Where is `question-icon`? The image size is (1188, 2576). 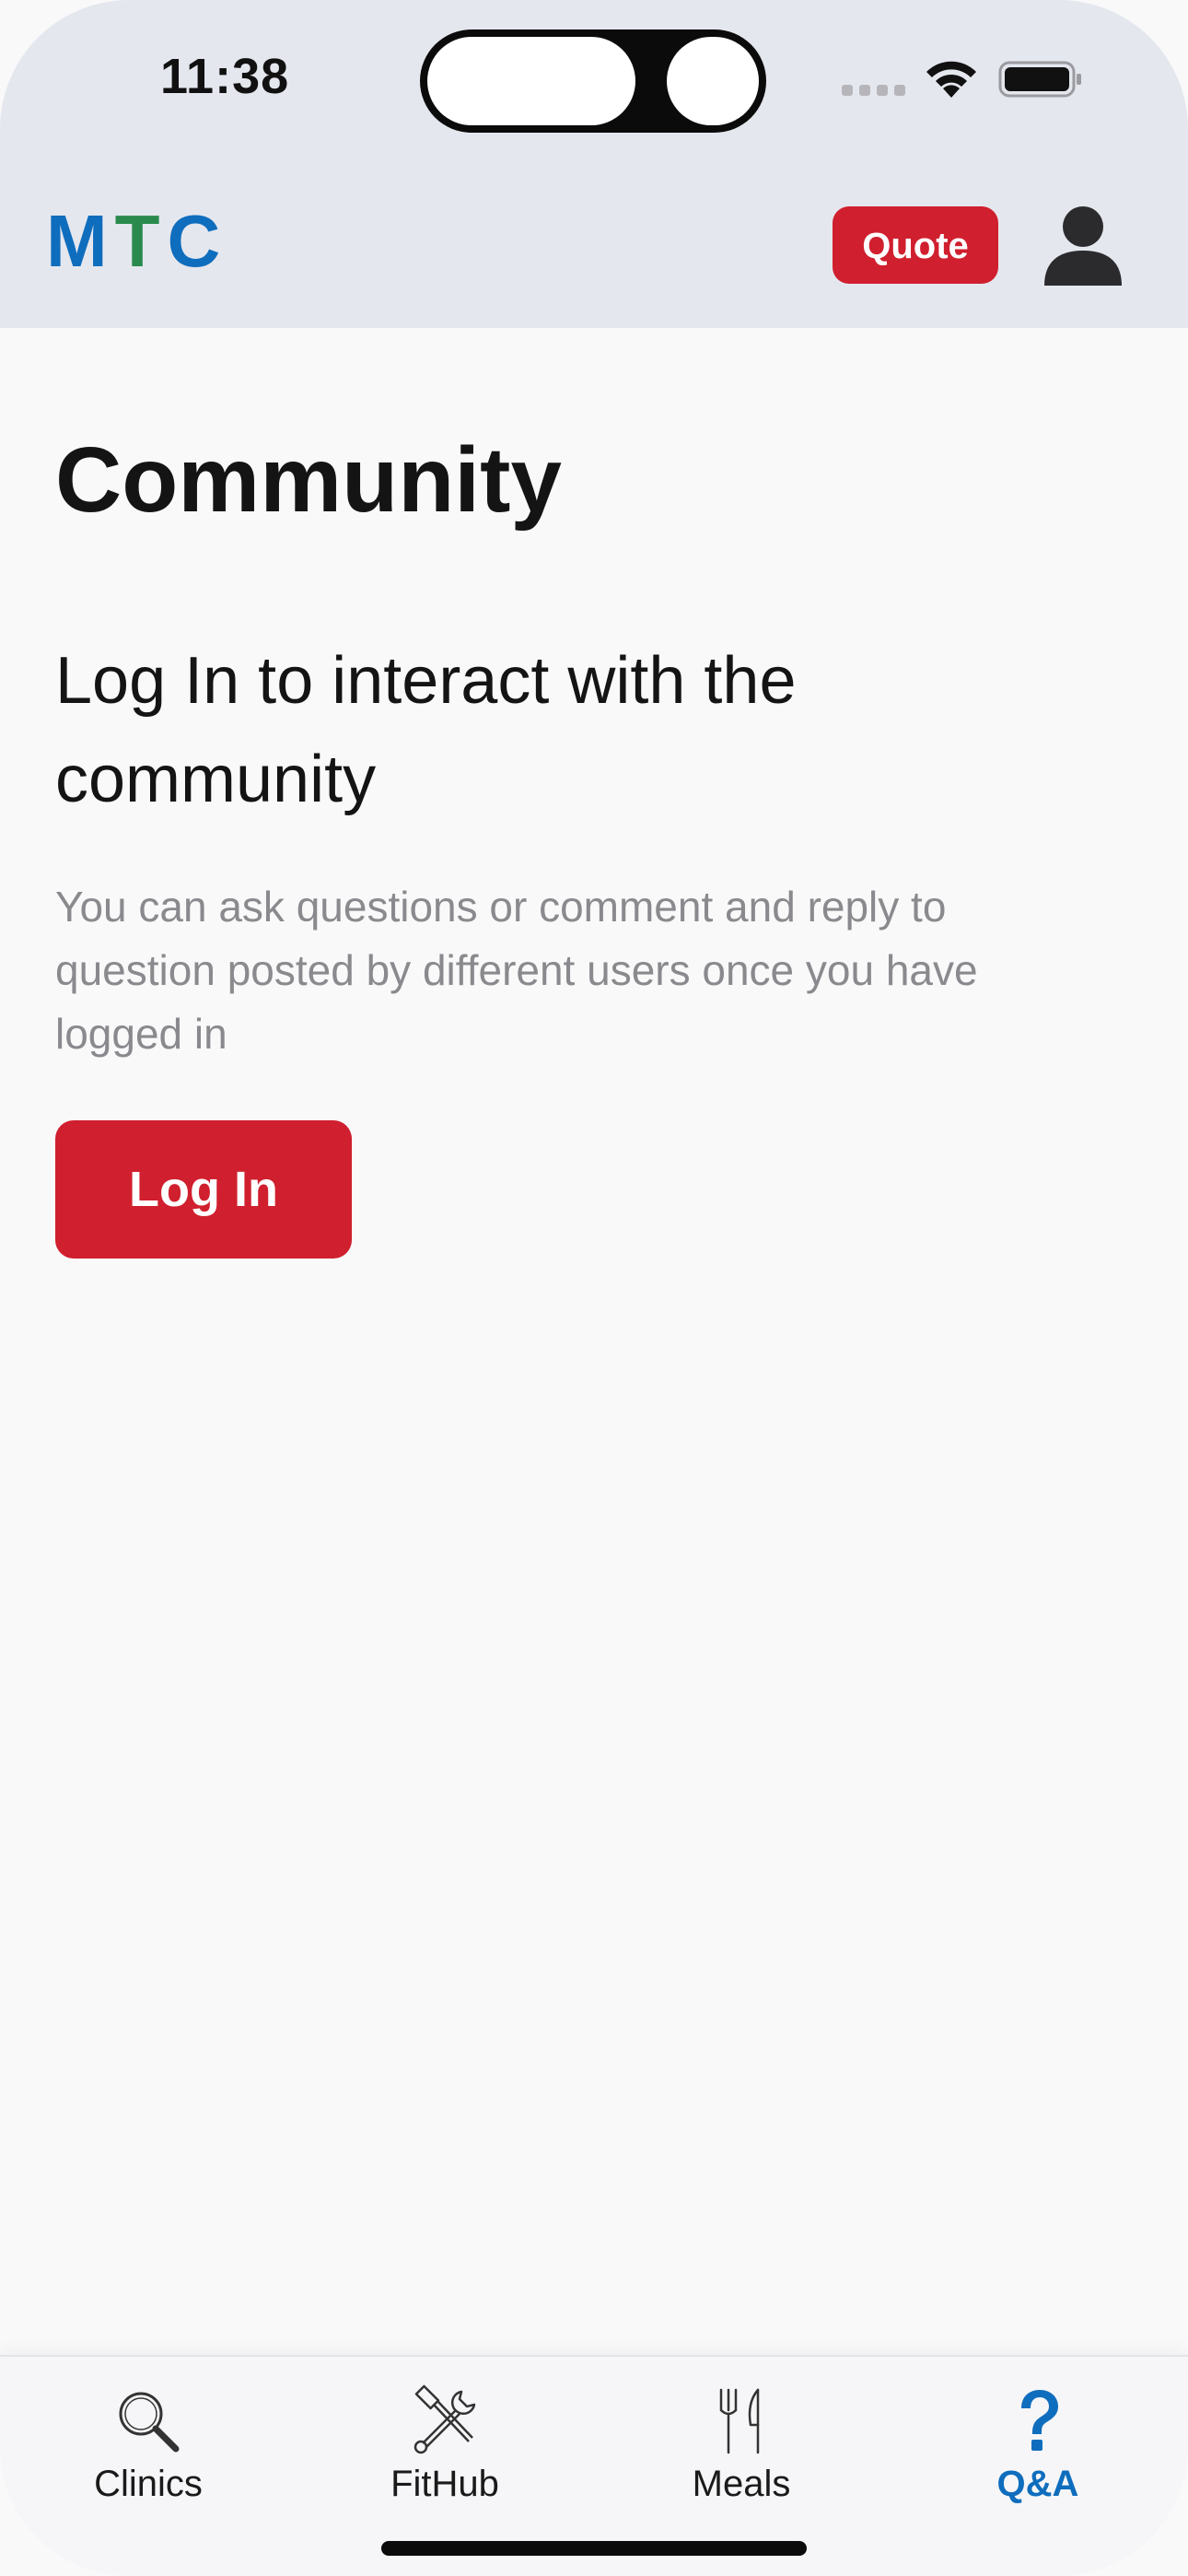 question-icon is located at coordinates (1039, 2420).